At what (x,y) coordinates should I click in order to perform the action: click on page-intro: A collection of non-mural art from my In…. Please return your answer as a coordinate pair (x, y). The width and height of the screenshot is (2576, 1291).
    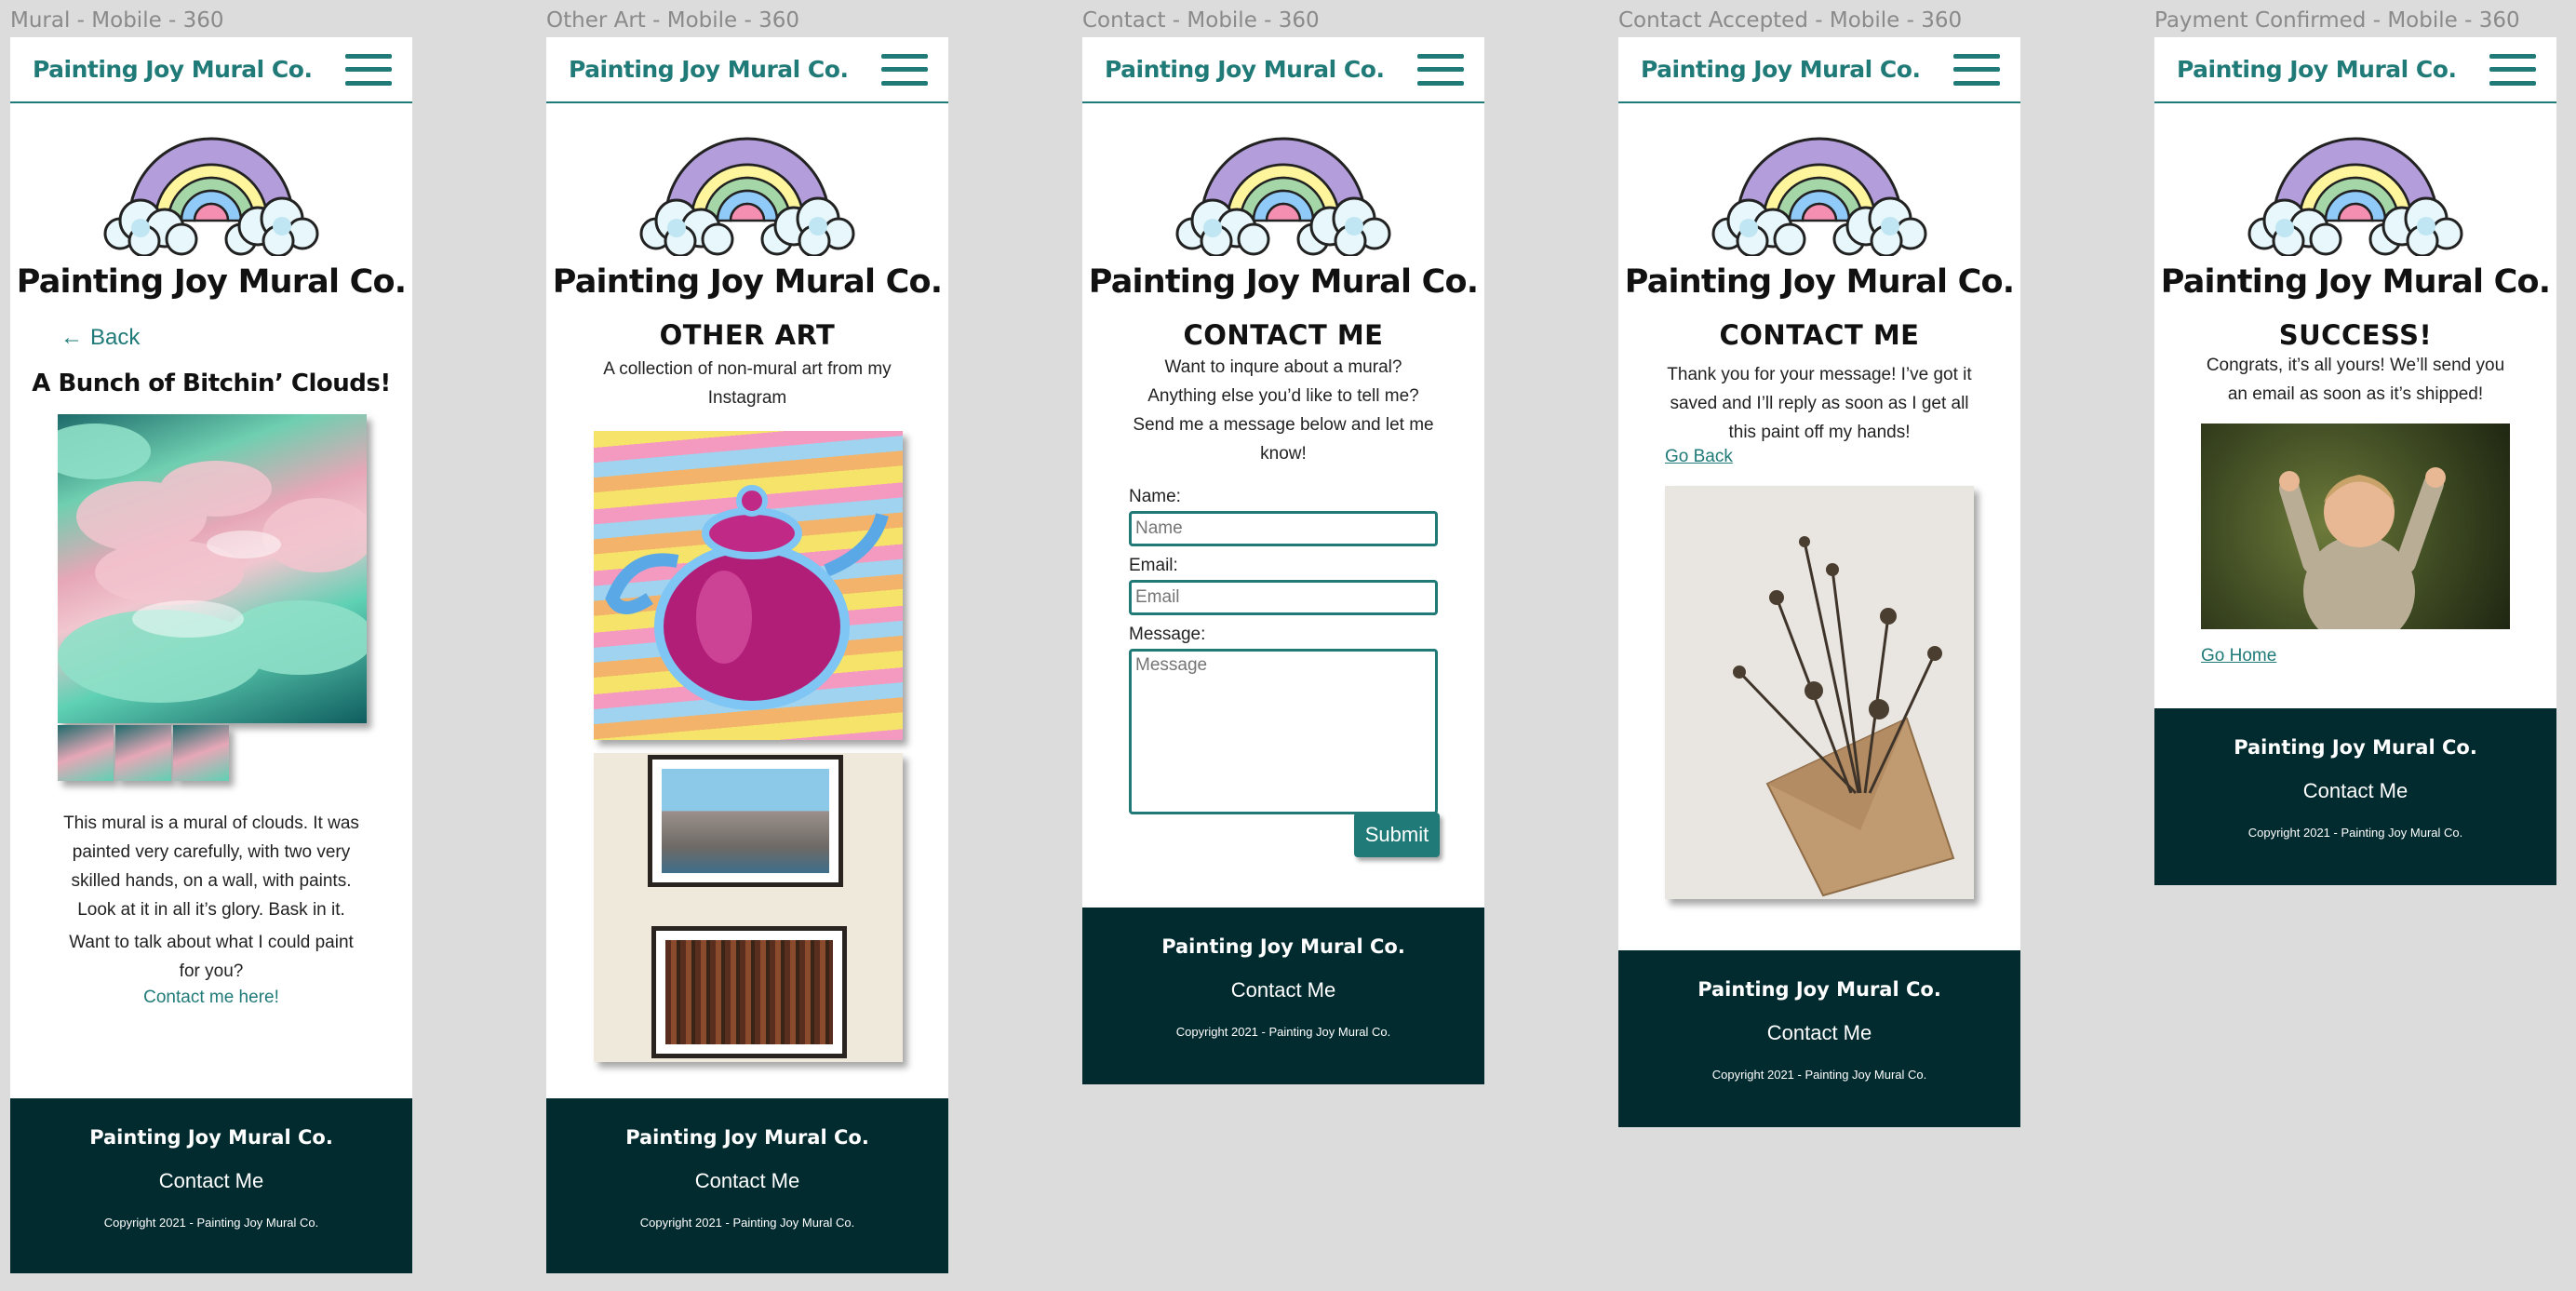
    Looking at the image, I should click on (747, 384).